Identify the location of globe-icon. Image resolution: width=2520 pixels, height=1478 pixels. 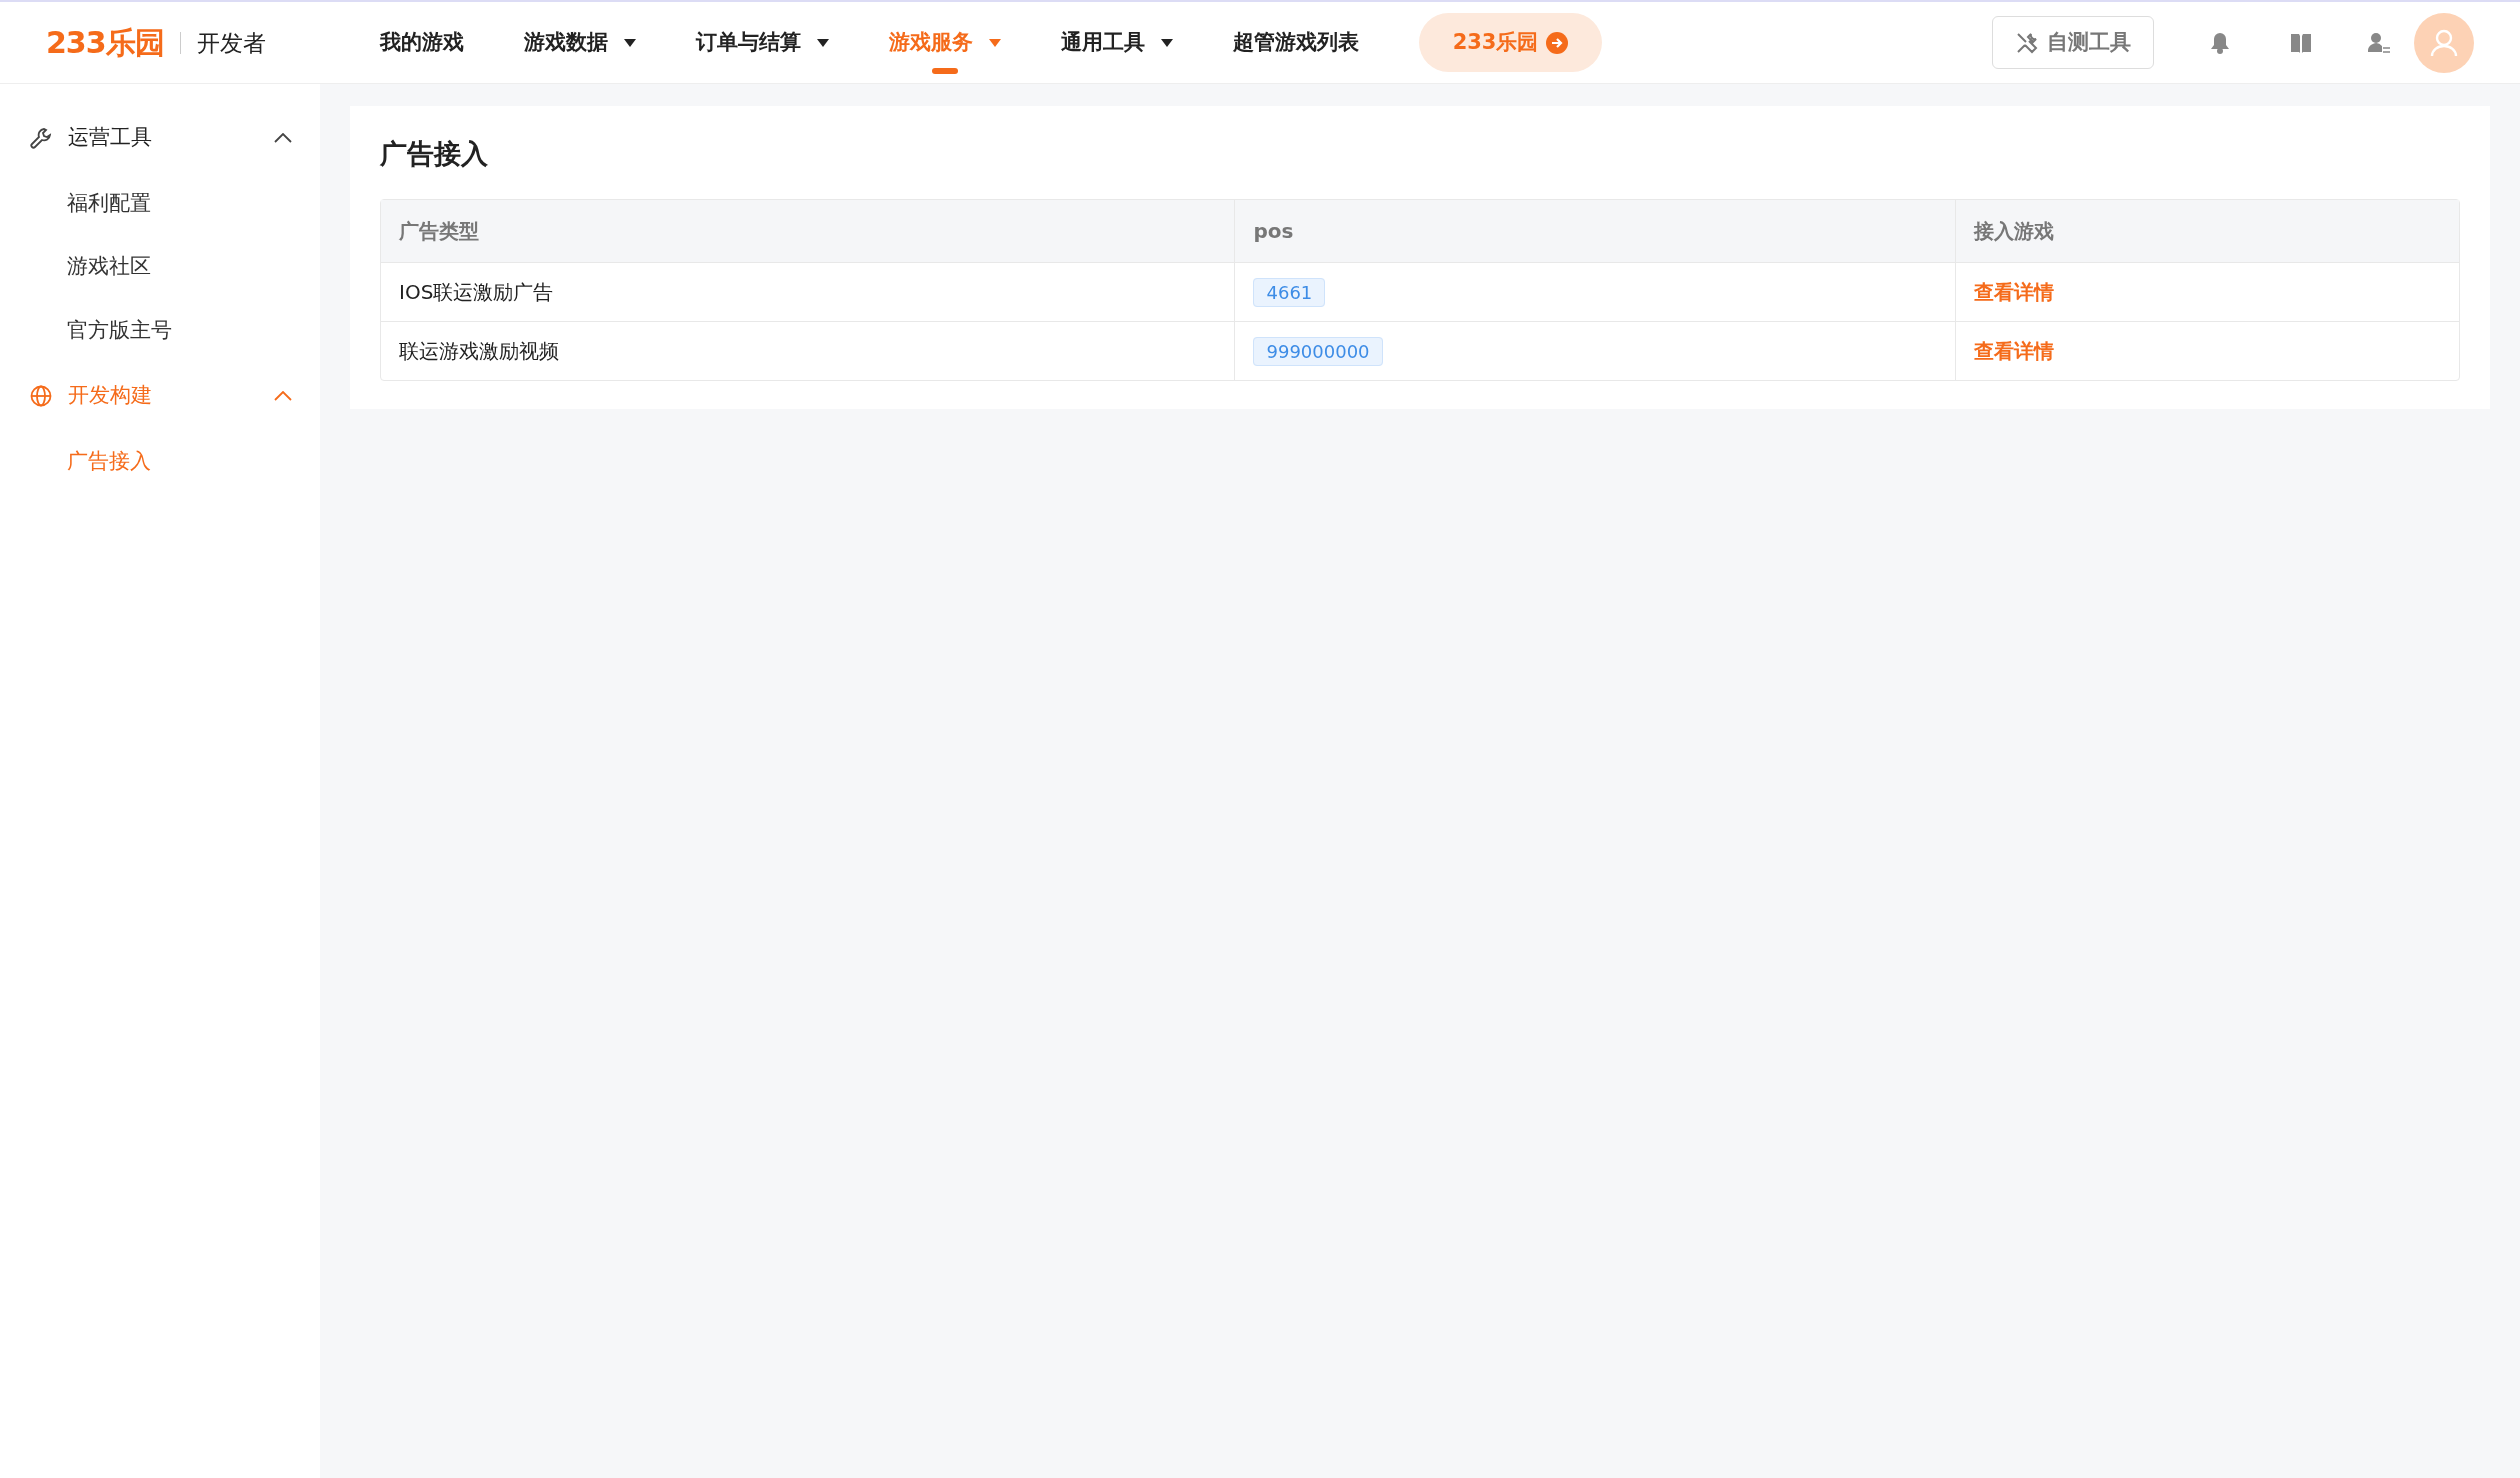
(41, 395).